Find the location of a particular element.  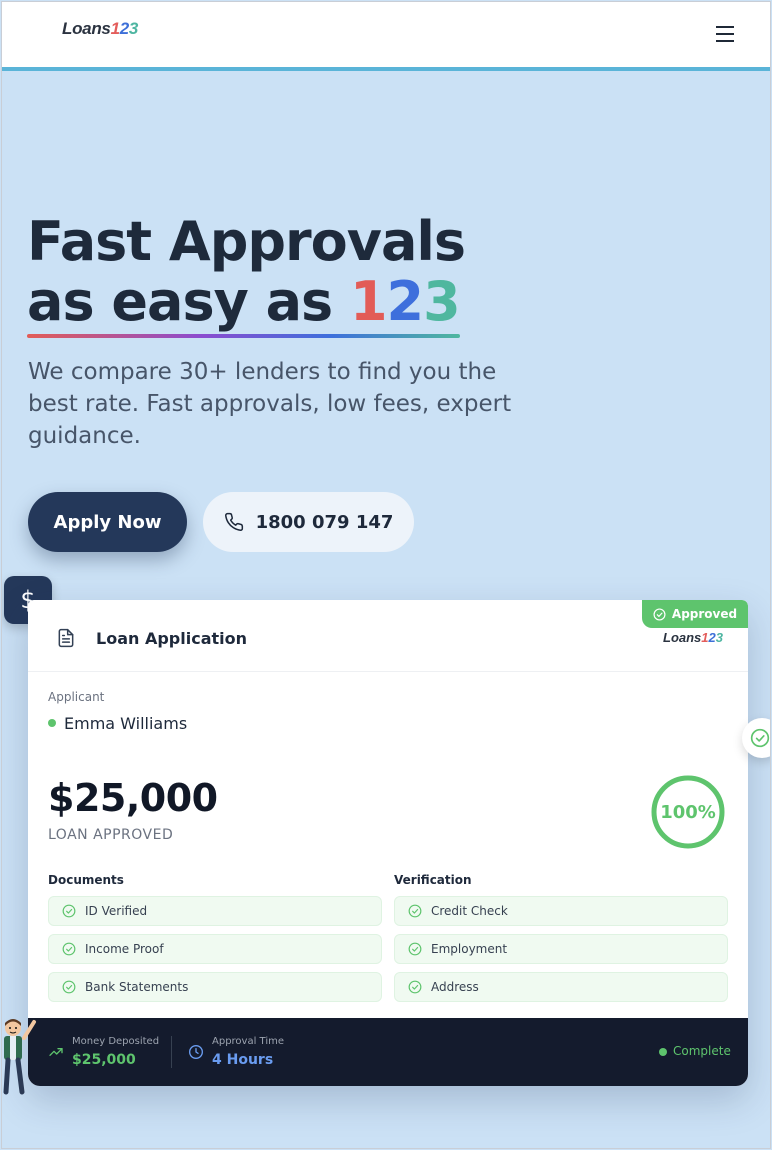

progress-percent: 100% is located at coordinates (688, 812).